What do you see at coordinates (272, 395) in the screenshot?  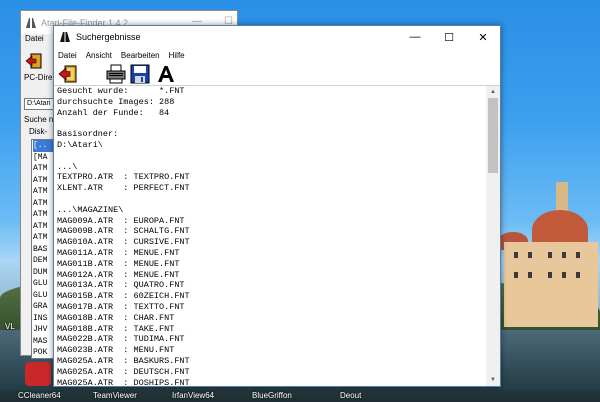 I see `desktop-label-bluegriffon: BlueGriffon` at bounding box center [272, 395].